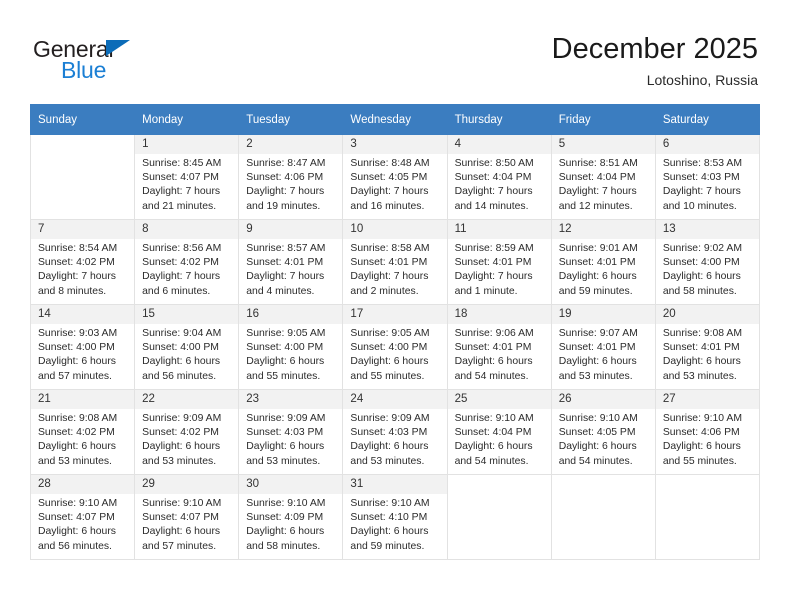 The width and height of the screenshot is (792, 612). I want to click on page-title: December 2025, so click(654, 49).